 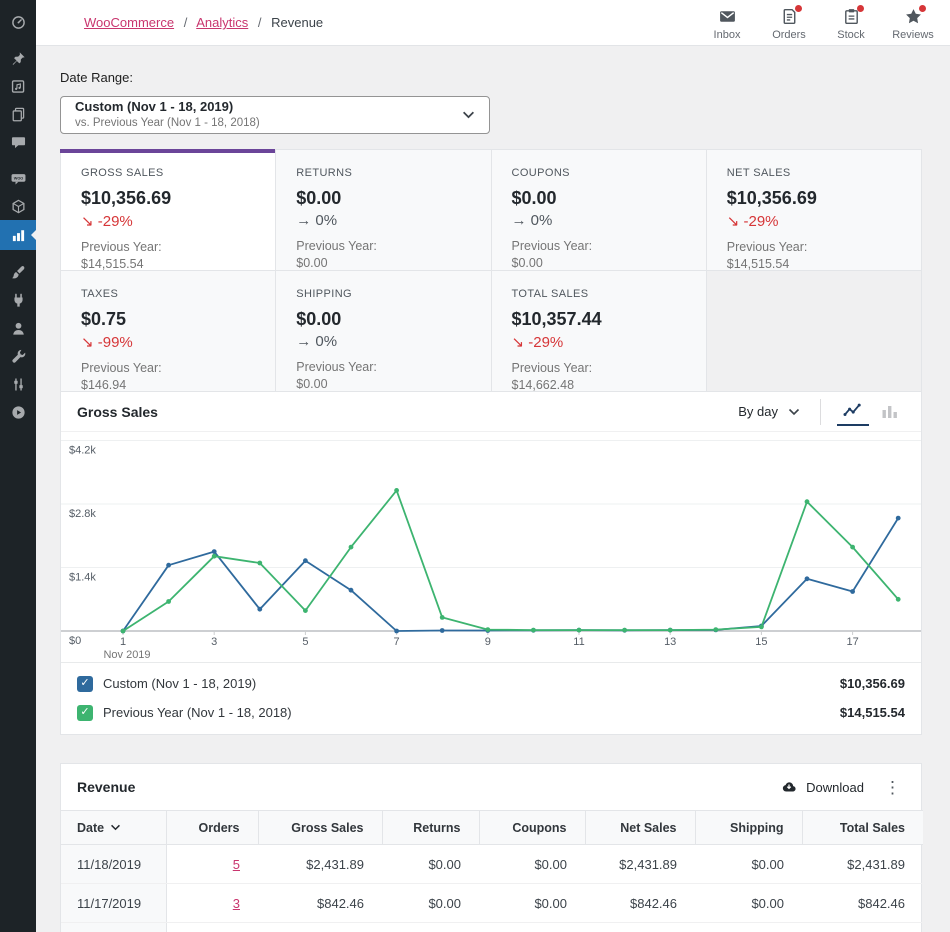 I want to click on tools-icon, so click(x=18, y=356).